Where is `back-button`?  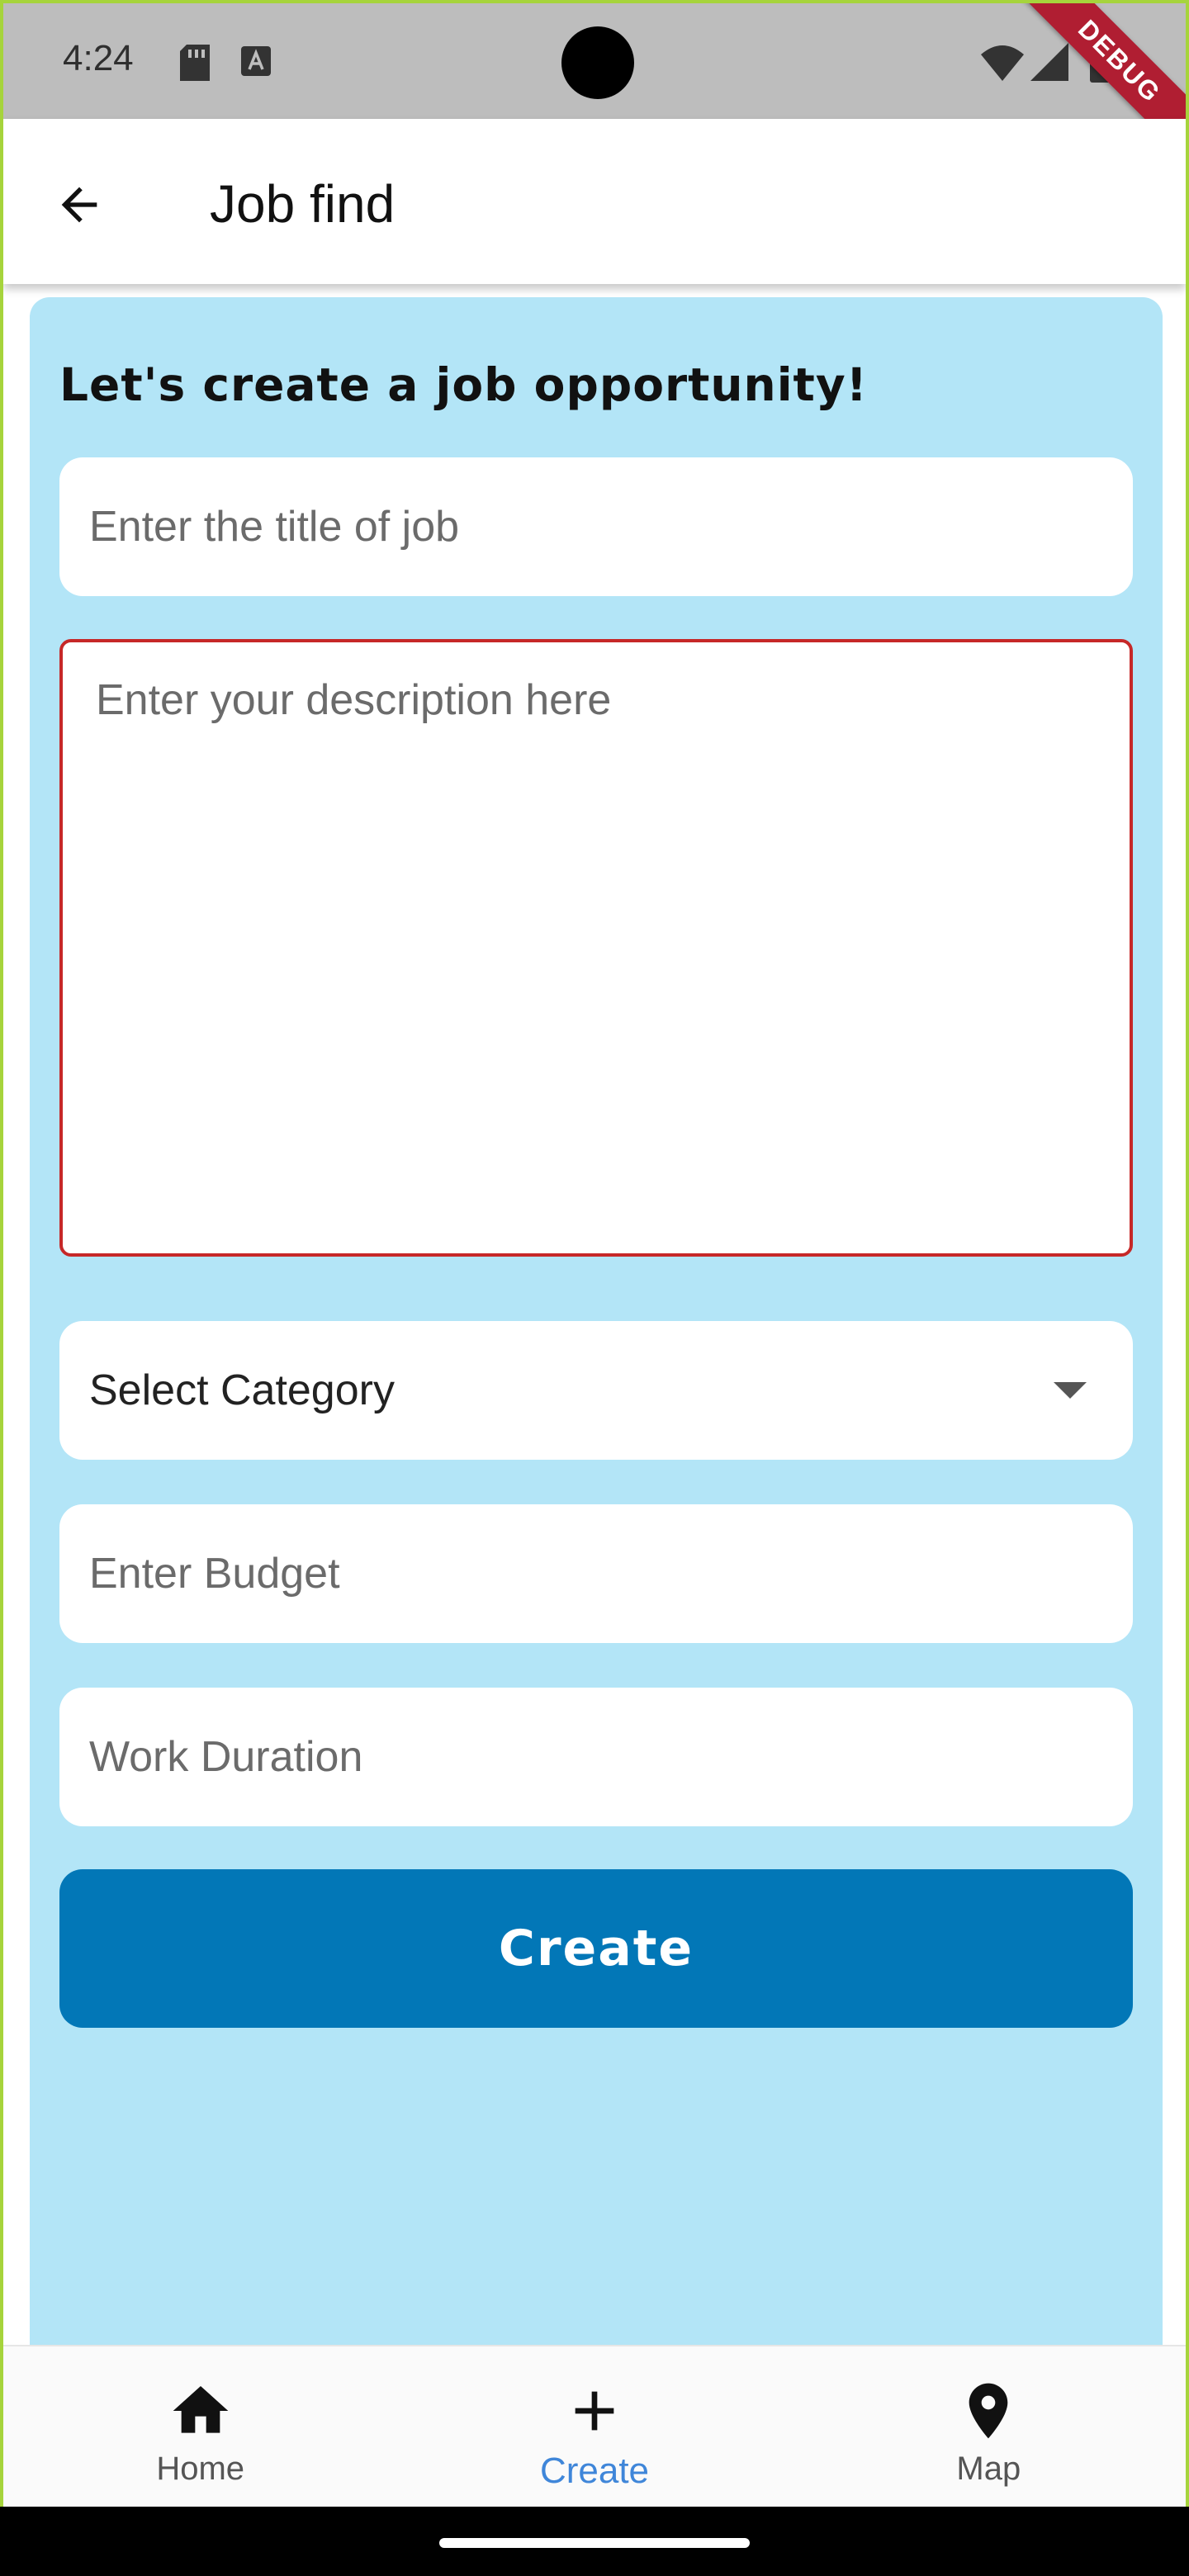 back-button is located at coordinates (79, 204).